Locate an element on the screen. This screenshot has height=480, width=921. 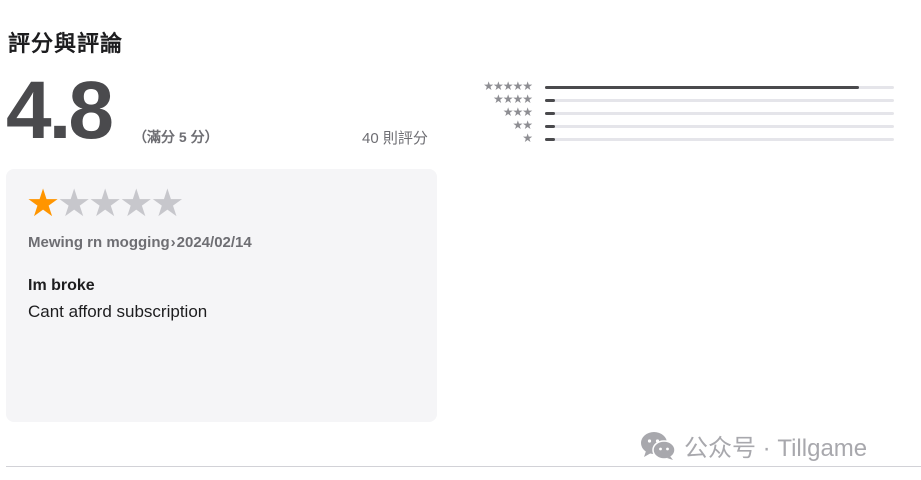
section-title: 評分與評論 is located at coordinates (66, 43).